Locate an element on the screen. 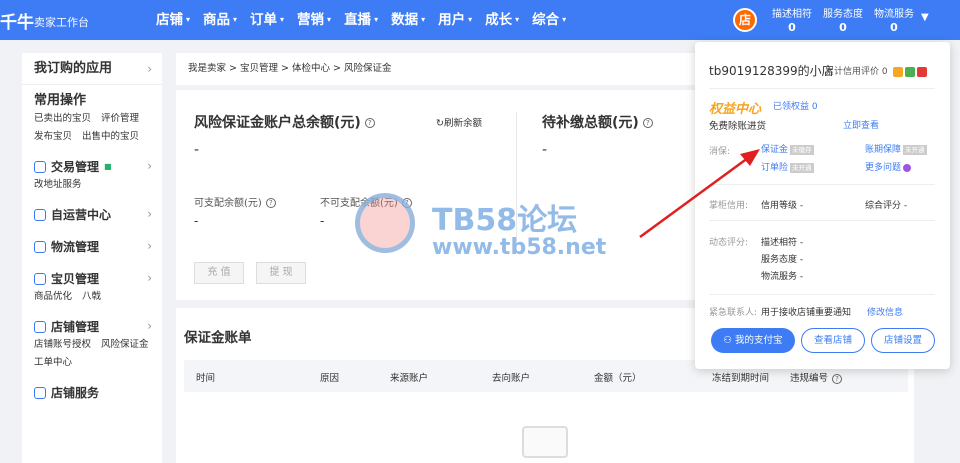  nav-marketing: 营销 ▾ is located at coordinates (314, 20).